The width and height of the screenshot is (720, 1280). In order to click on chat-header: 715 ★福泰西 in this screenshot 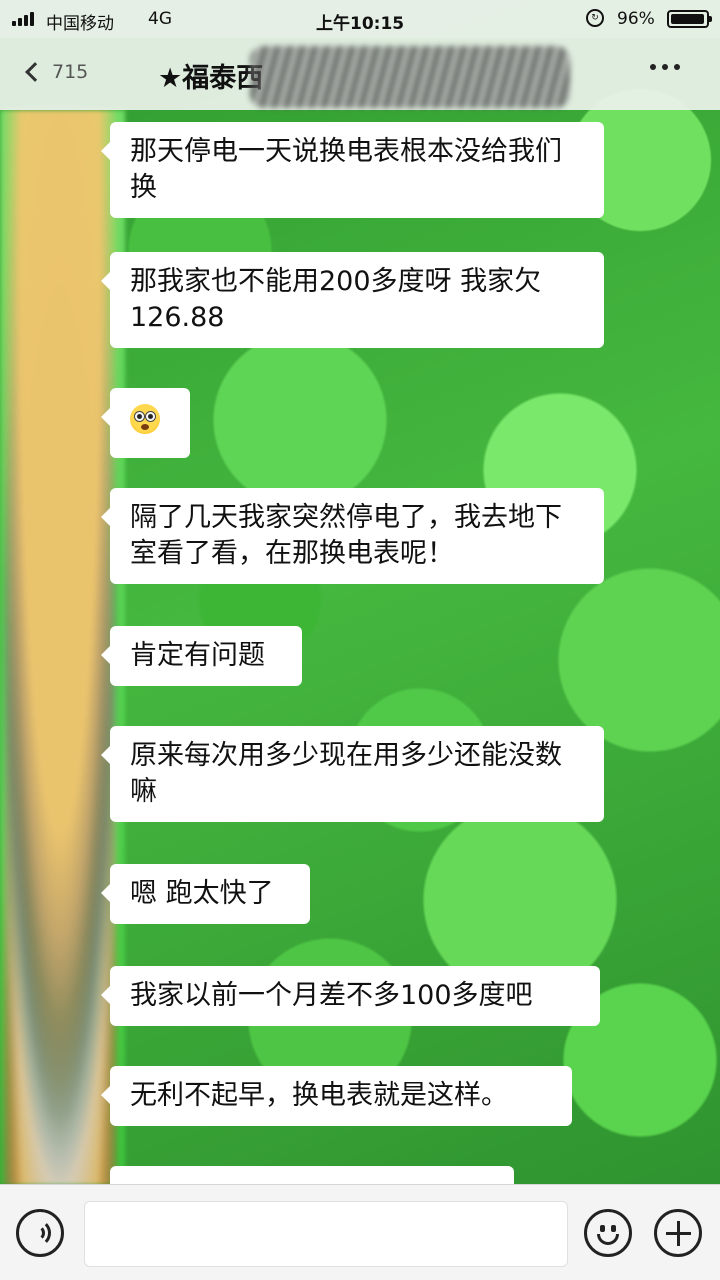, I will do `click(360, 74)`.